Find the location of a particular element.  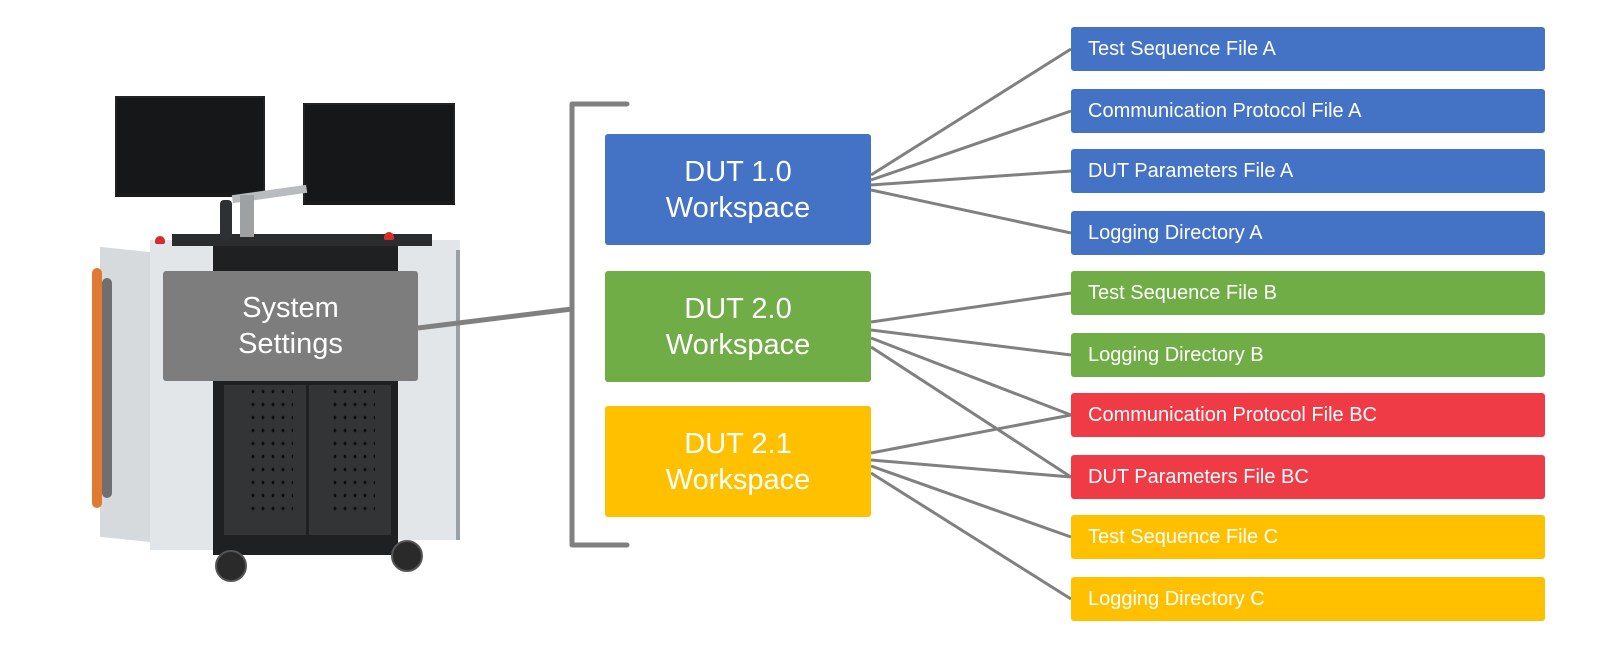

system-settings-box: System Settings is located at coordinates (290, 326).